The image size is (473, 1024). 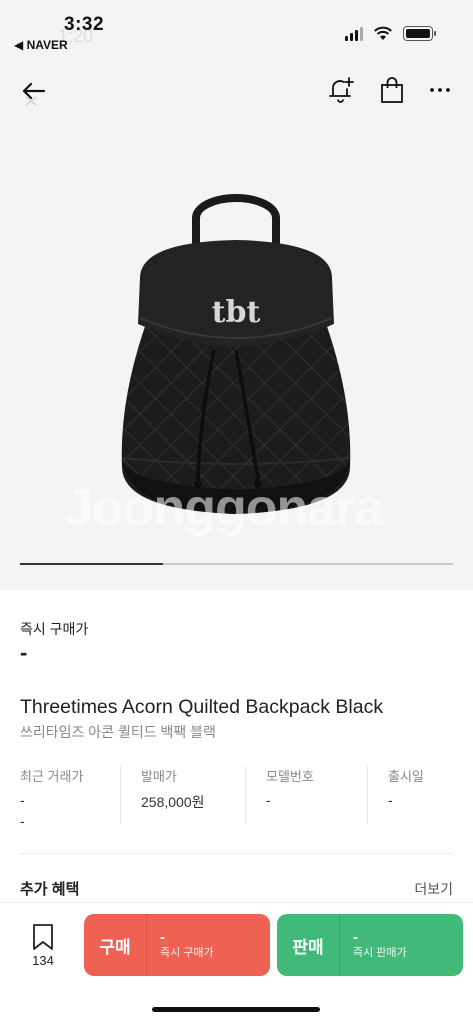 What do you see at coordinates (380, 953) in the screenshot?
I see `sell-button-sub: 즉시 판매가` at bounding box center [380, 953].